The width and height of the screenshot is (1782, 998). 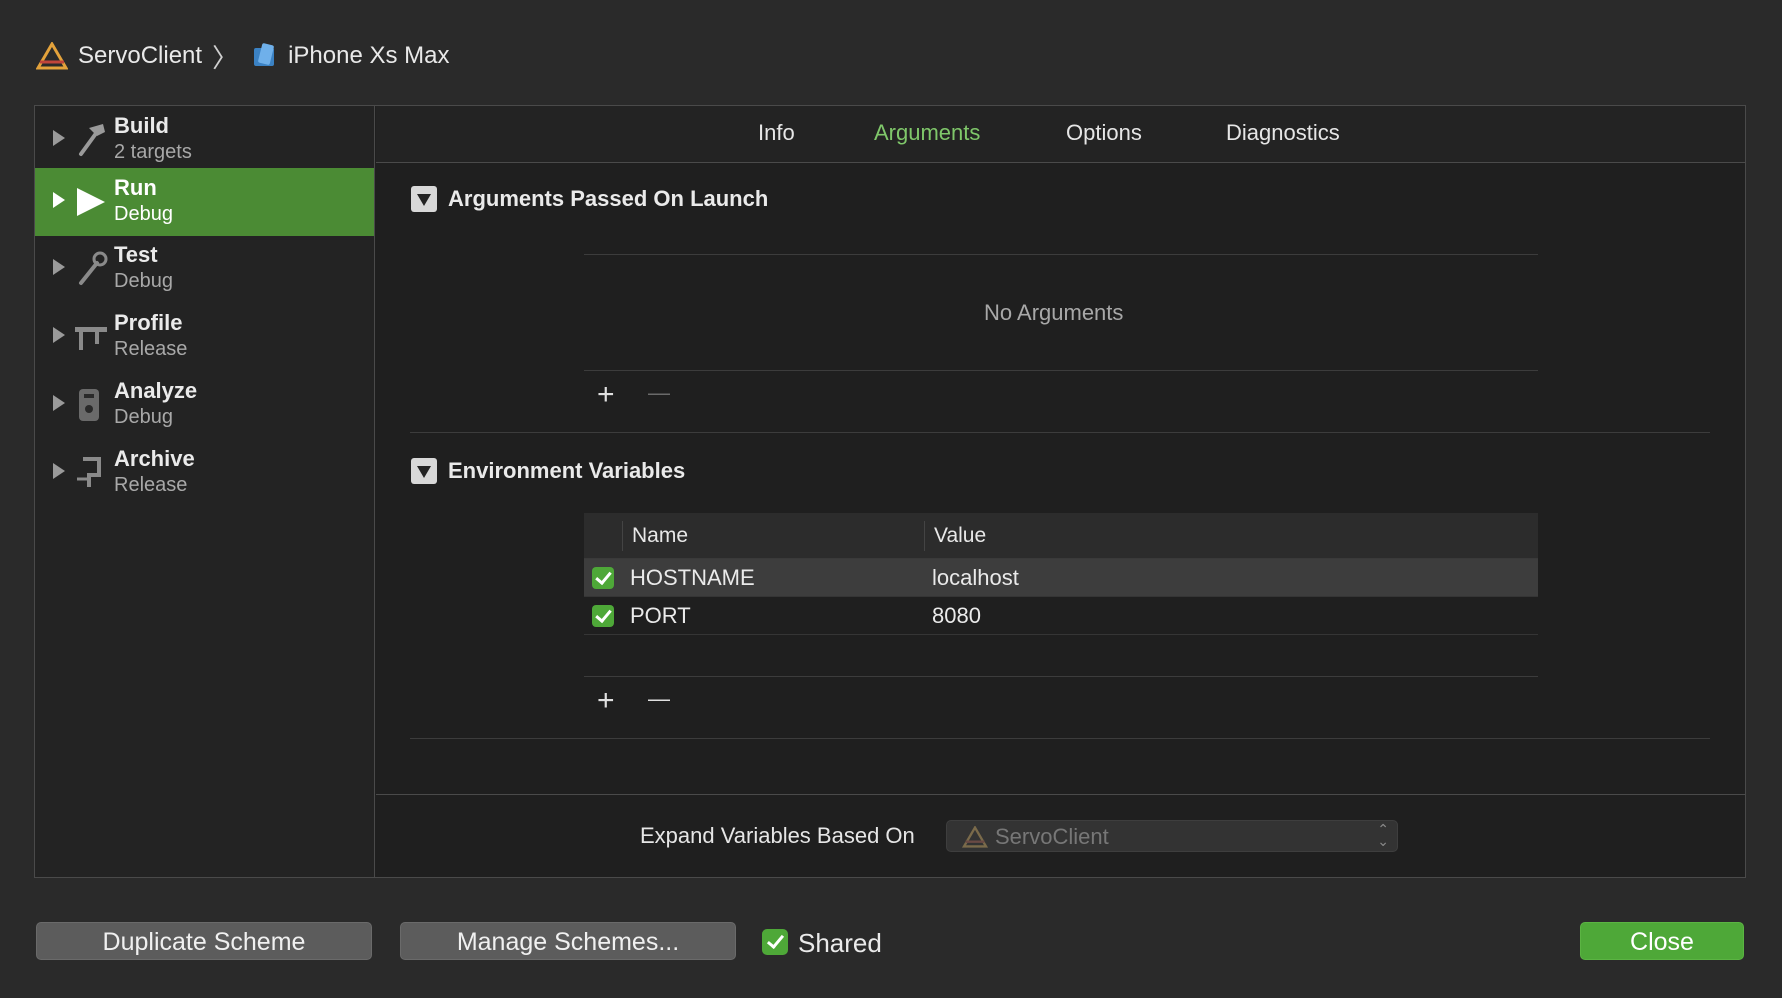 What do you see at coordinates (776, 133) in the screenshot?
I see `tab-info: Info` at bounding box center [776, 133].